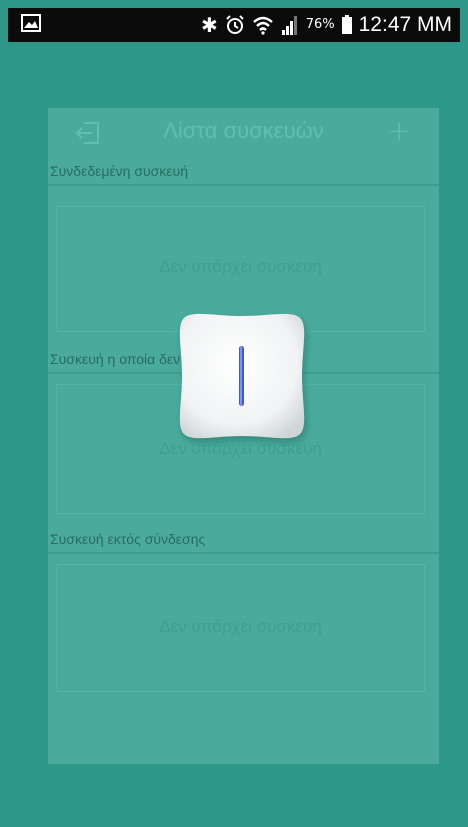 This screenshot has height=827, width=468. I want to click on bluetooth-icon: ✱, so click(209, 25).